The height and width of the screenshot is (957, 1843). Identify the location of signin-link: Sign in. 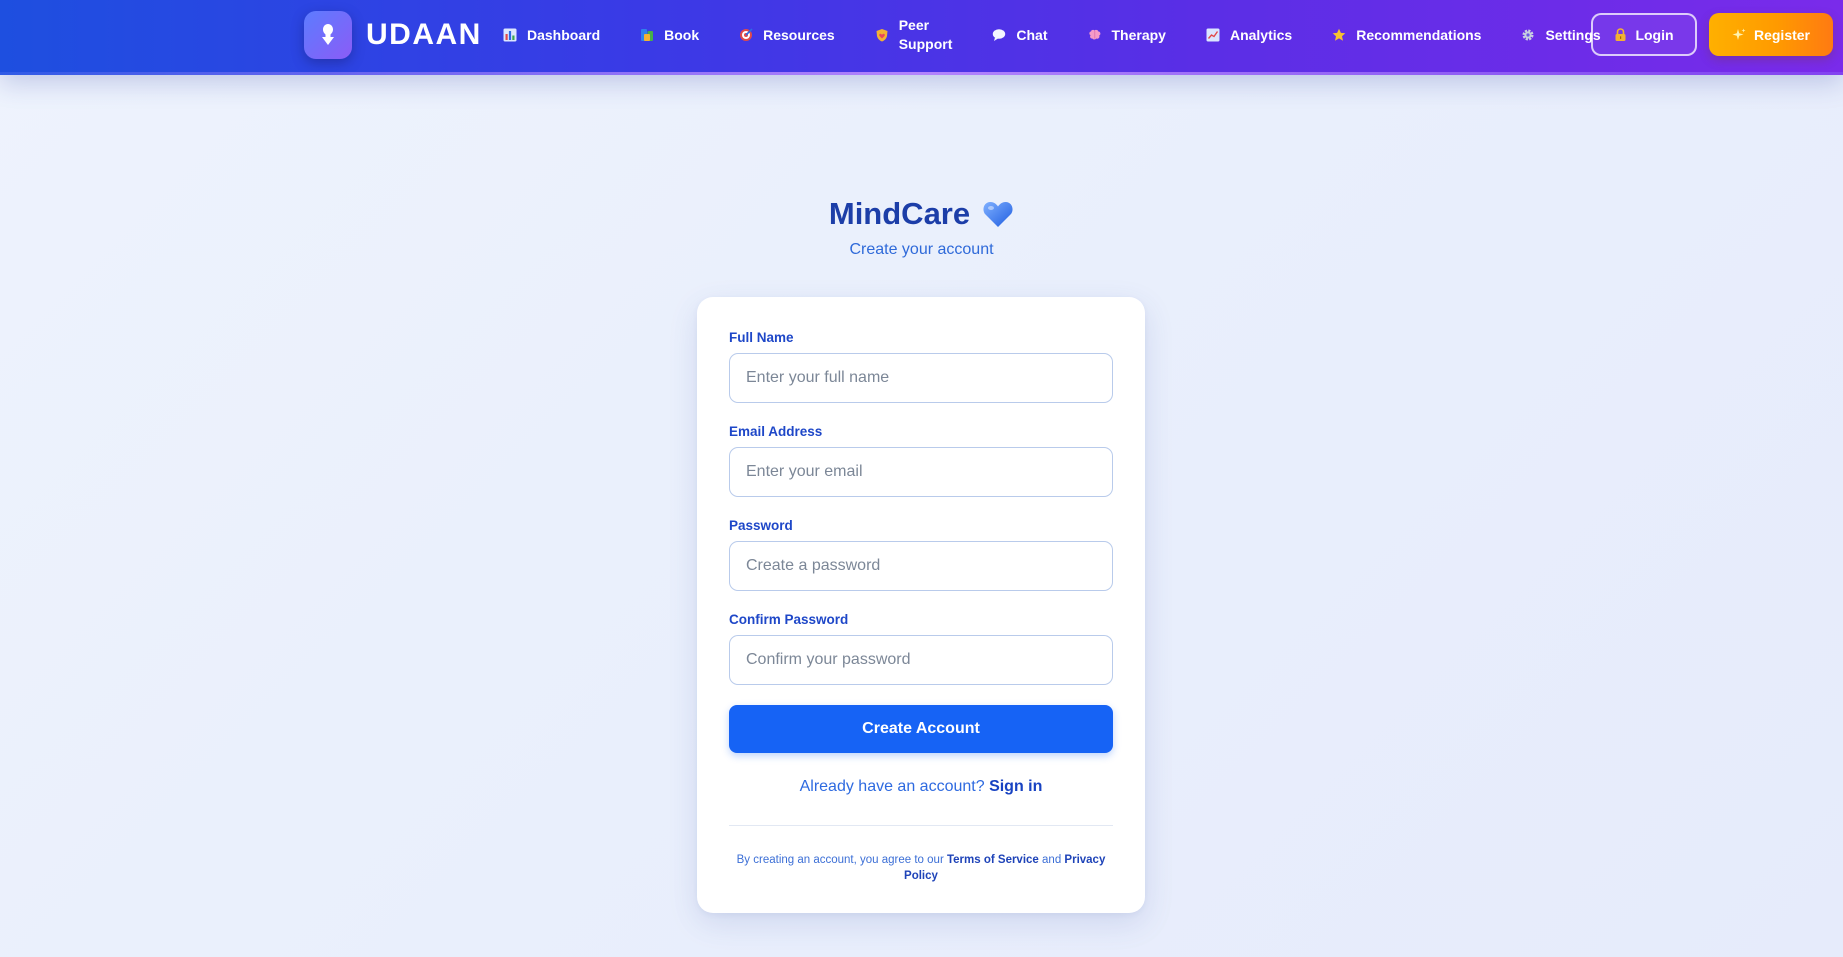
(1015, 786).